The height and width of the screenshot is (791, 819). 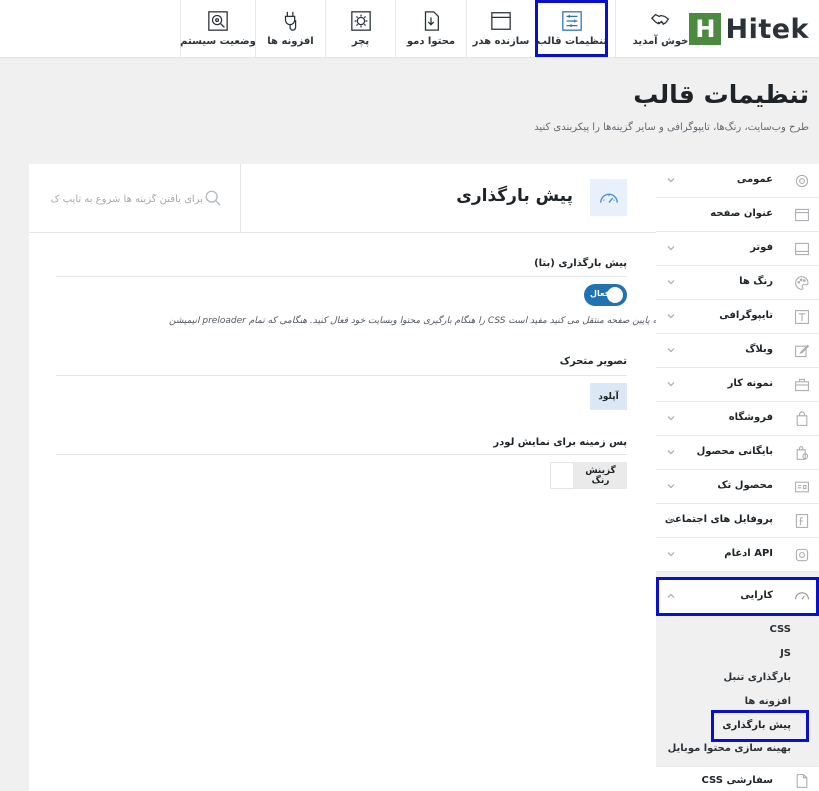 What do you see at coordinates (802, 521) in the screenshot?
I see `social-icon` at bounding box center [802, 521].